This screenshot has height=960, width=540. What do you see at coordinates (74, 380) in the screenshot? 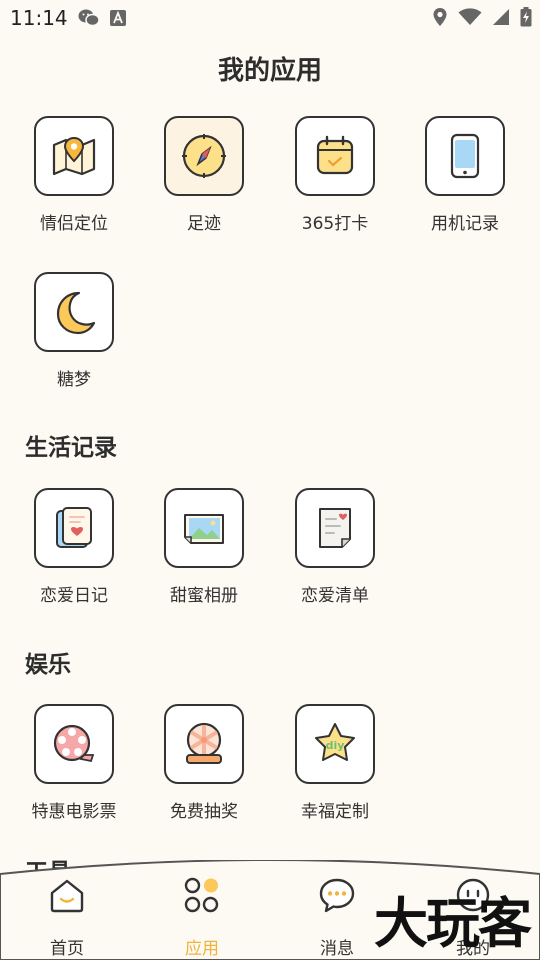
I see `app-label: 糖梦` at bounding box center [74, 380].